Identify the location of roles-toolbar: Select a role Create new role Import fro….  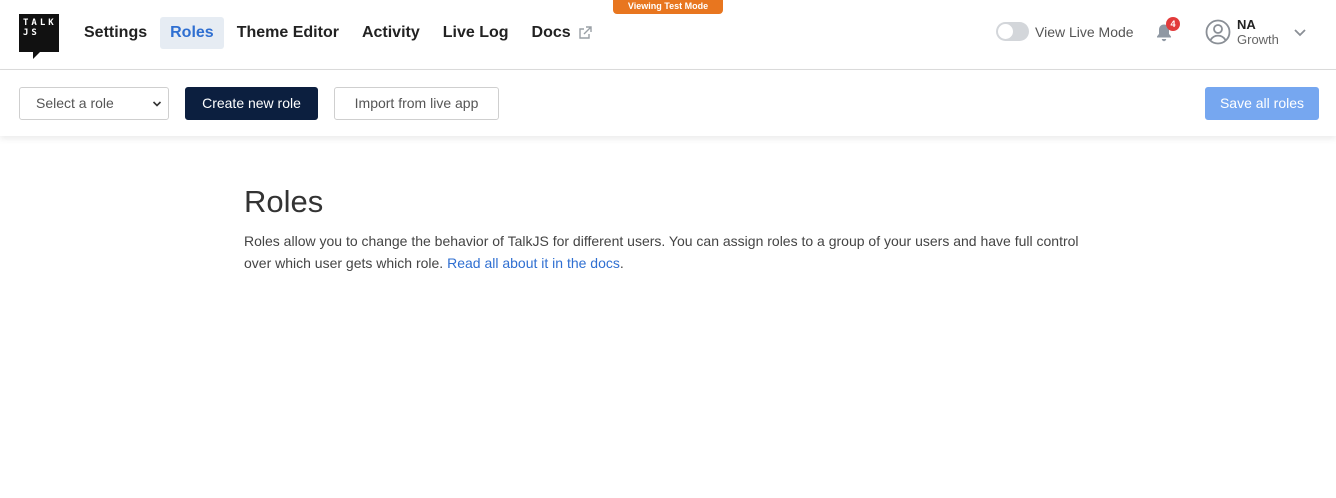
(668, 103).